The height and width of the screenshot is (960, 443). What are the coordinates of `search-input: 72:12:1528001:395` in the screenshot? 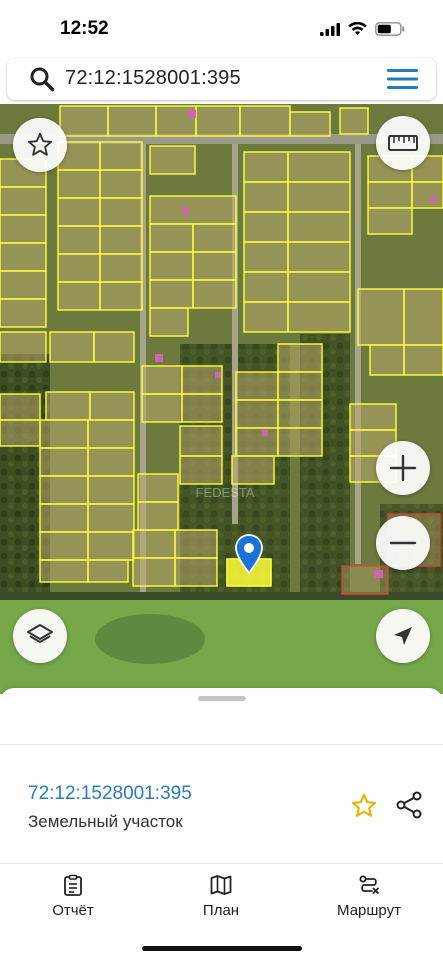 It's located at (153, 78).